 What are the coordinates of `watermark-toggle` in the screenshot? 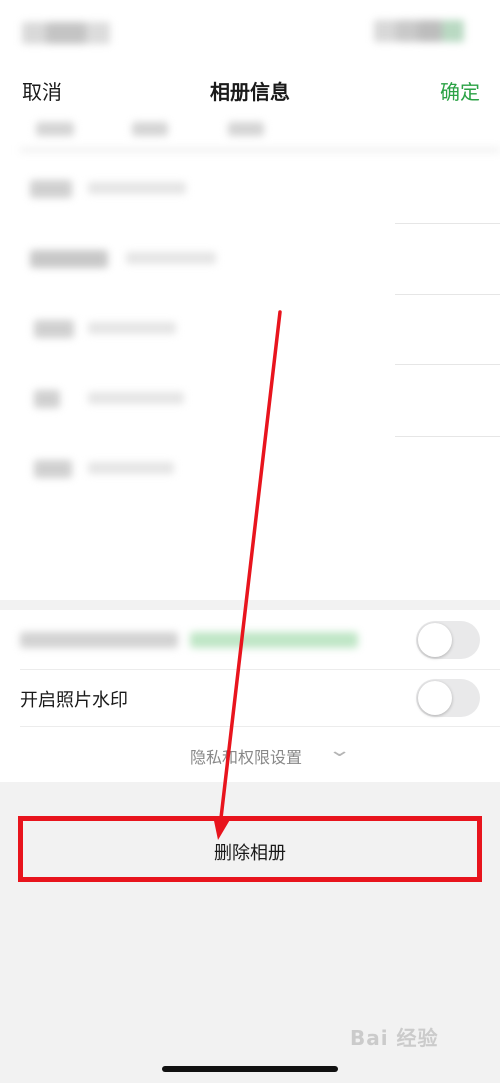 It's located at (448, 698).